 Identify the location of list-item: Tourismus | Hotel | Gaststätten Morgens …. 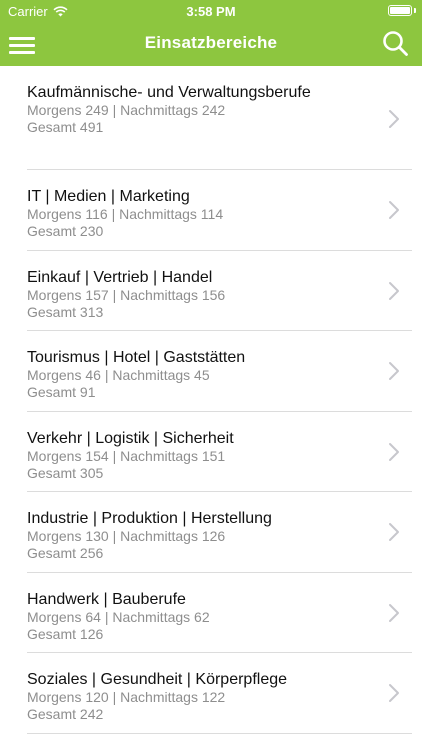
(211, 371).